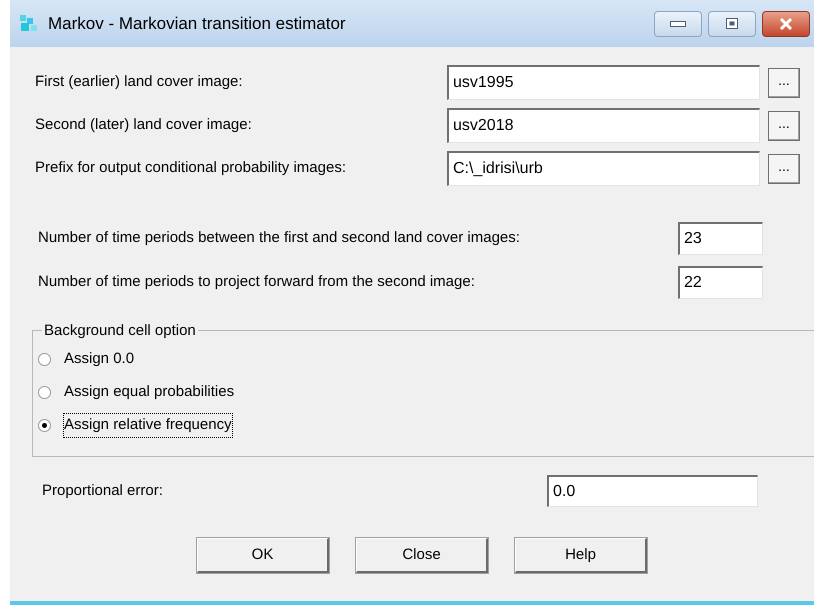  I want to click on field-label: First (earlier) land cover image:, so click(139, 82).